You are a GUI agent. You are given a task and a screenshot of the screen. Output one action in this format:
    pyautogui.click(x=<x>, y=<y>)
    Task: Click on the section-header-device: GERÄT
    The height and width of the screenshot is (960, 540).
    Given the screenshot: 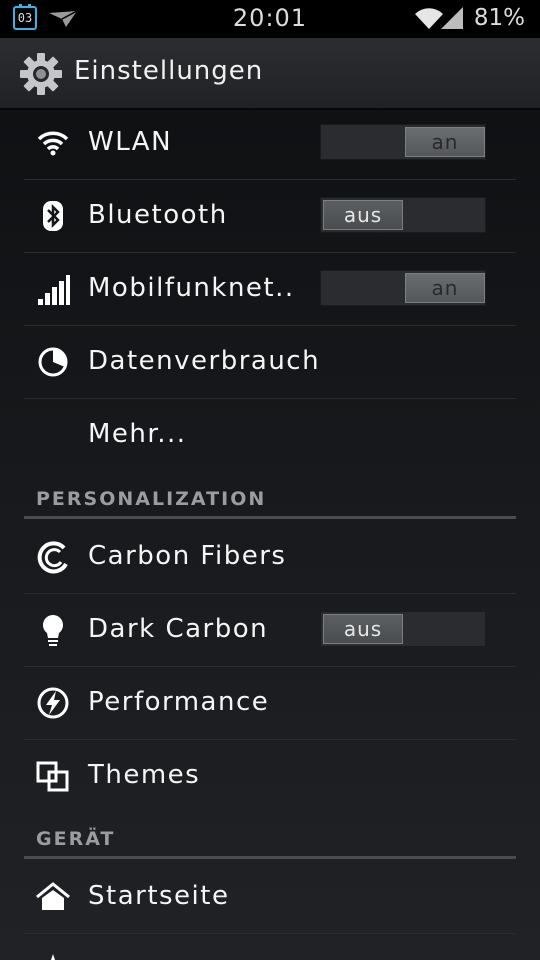 What is the action you would take?
    pyautogui.click(x=270, y=838)
    